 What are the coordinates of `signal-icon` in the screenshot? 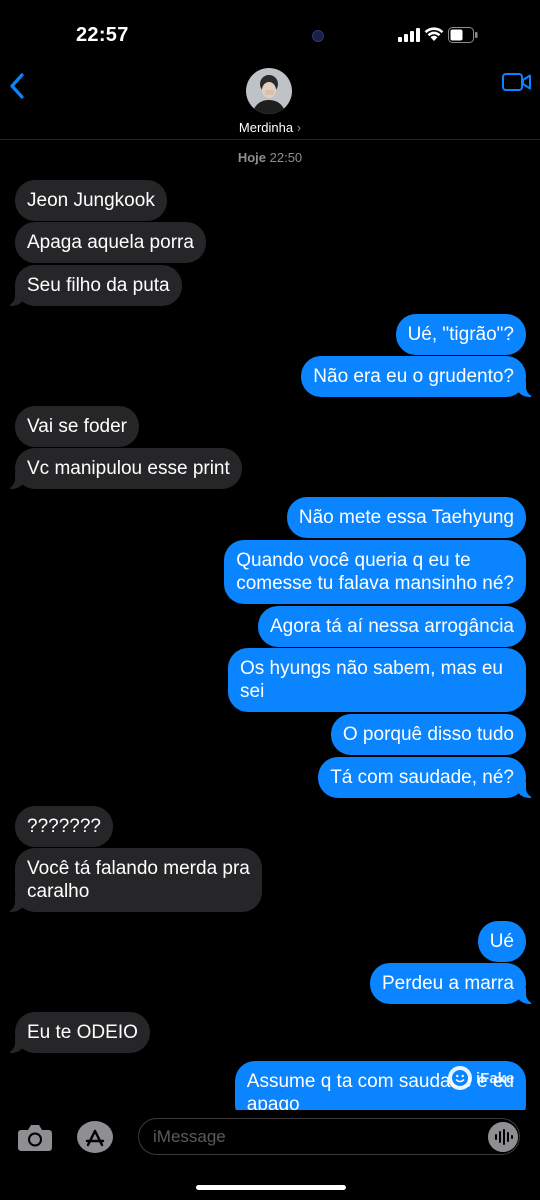 It's located at (409, 35).